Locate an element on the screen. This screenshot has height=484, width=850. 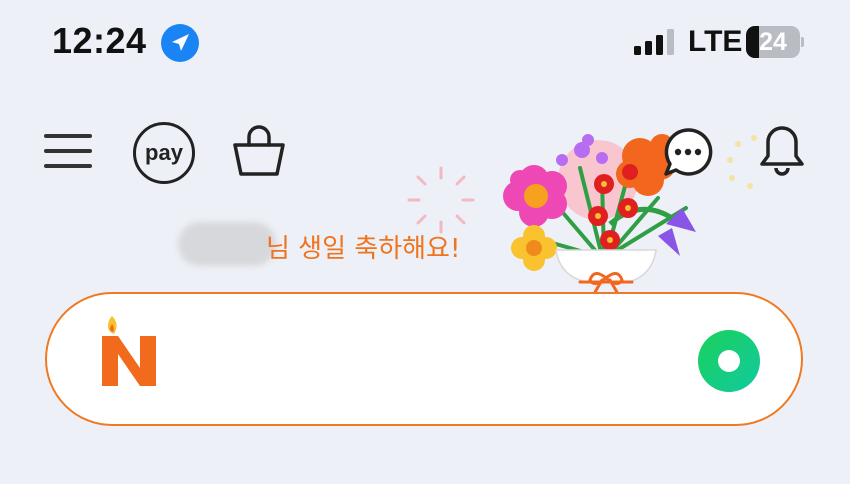
pay-button: pay is located at coordinates (164, 153).